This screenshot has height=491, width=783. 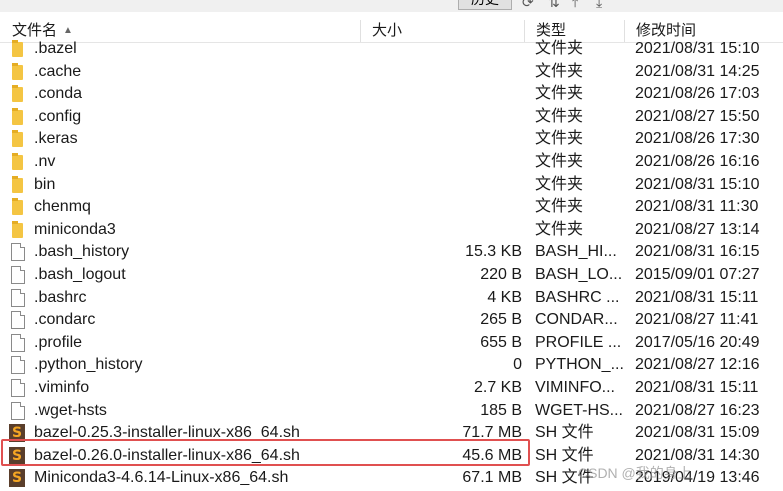 What do you see at coordinates (492, 478) in the screenshot?
I see `file-size: 67.1 MB` at bounding box center [492, 478].